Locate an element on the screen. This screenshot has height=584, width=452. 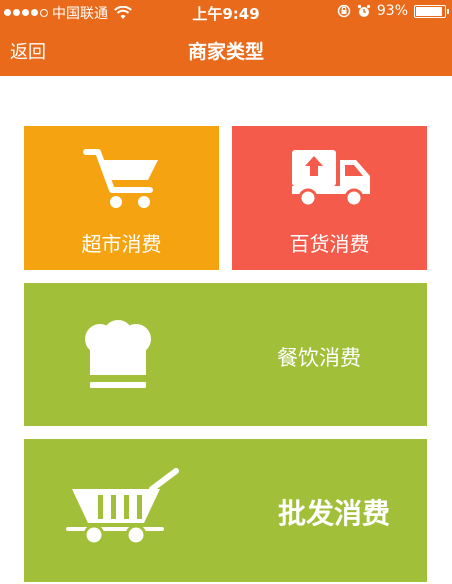
tile-dining-label: 餐饮消费 is located at coordinates (319, 358).